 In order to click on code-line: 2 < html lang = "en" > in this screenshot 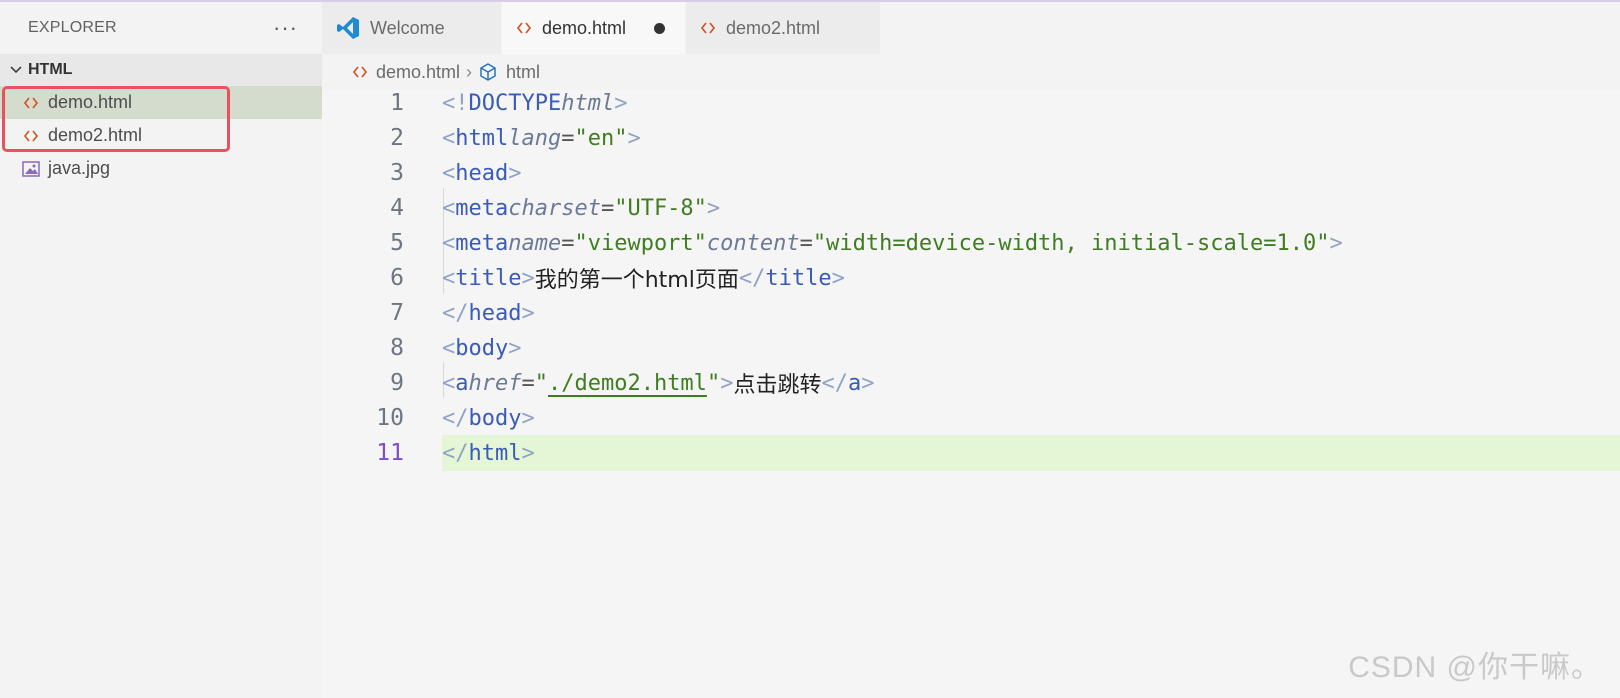, I will do `click(971, 138)`.